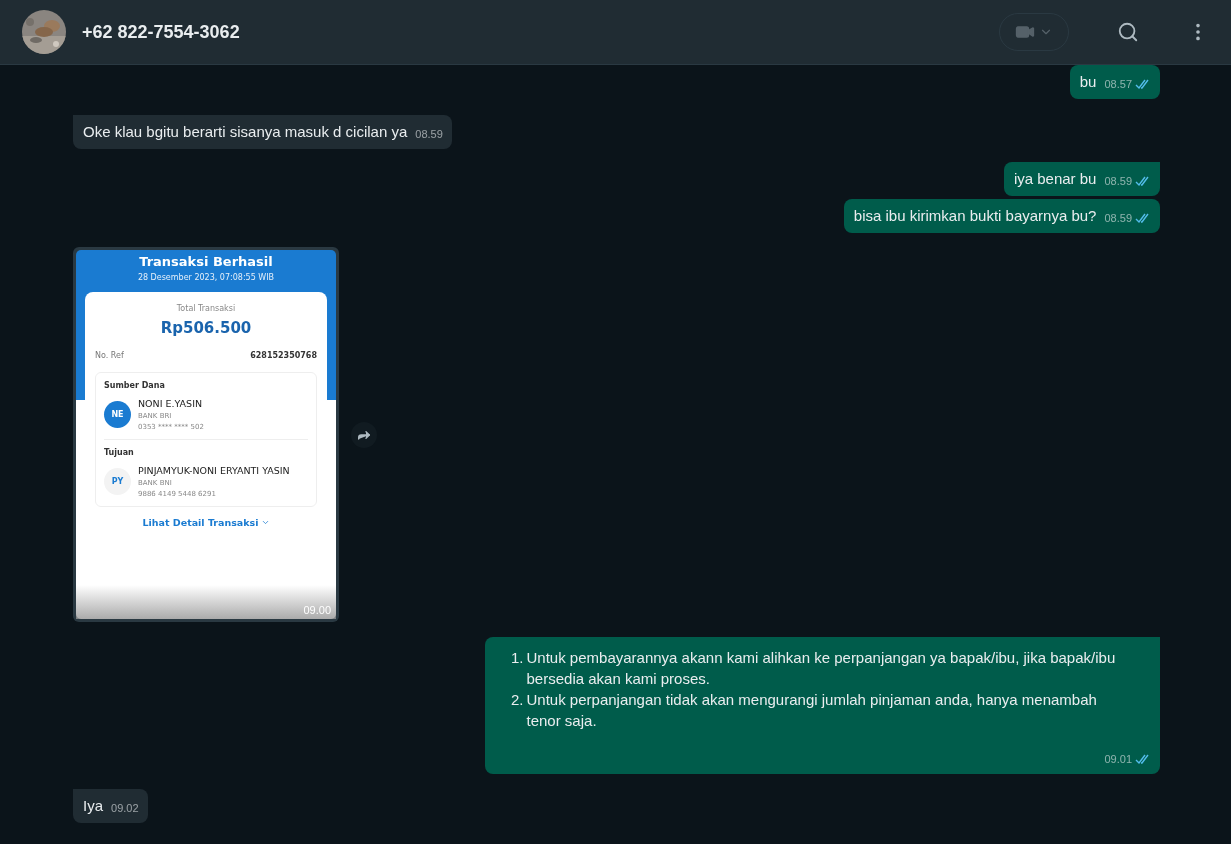  What do you see at coordinates (245, 132) in the screenshot?
I see `message-text: Oke klau bgitu berarti sisanya masuk d cicilan ya` at bounding box center [245, 132].